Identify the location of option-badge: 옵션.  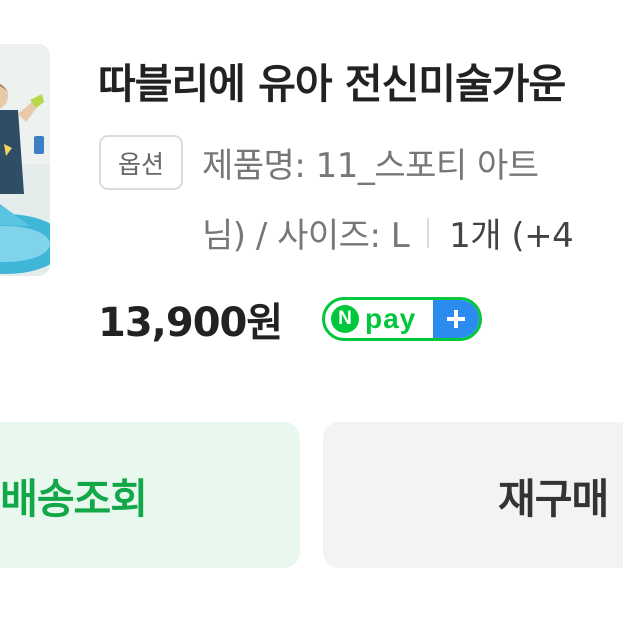
(141, 162).